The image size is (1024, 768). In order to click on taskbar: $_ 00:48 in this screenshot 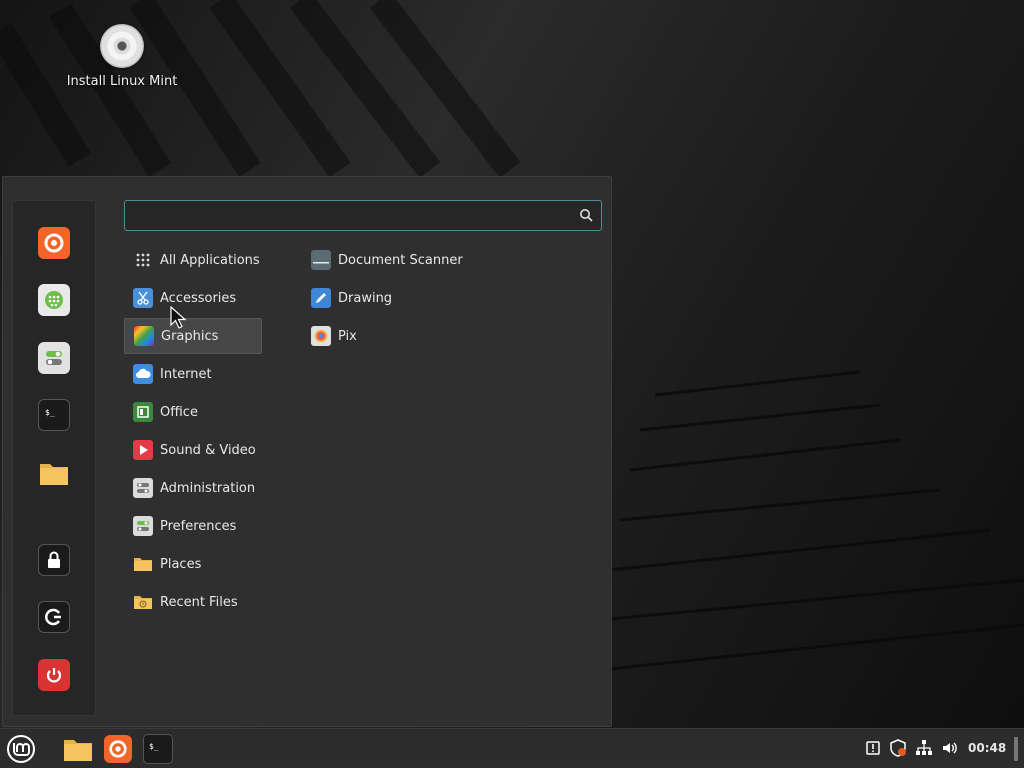, I will do `click(512, 748)`.